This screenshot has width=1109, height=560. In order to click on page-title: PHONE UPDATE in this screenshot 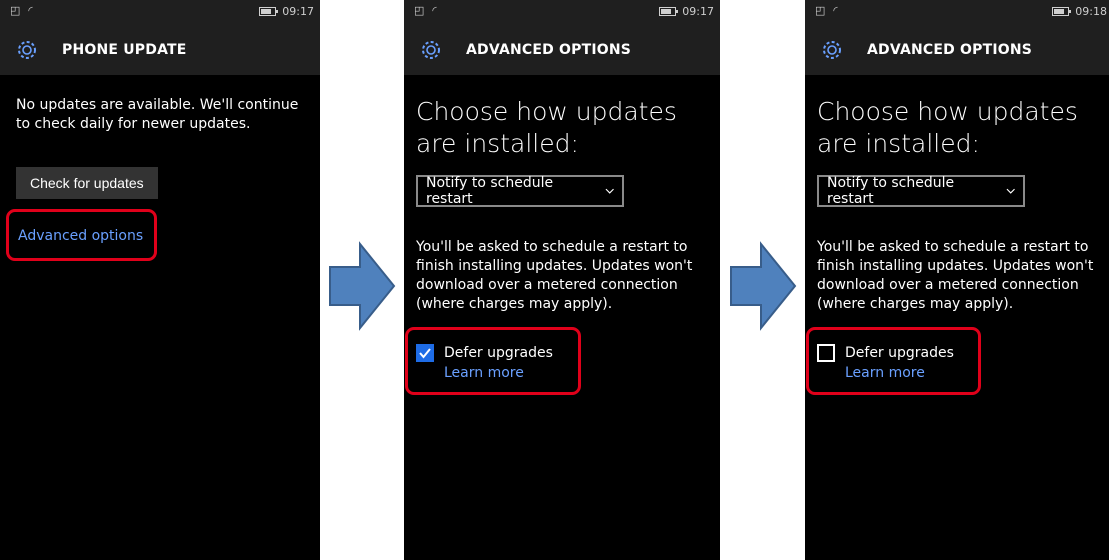, I will do `click(124, 50)`.